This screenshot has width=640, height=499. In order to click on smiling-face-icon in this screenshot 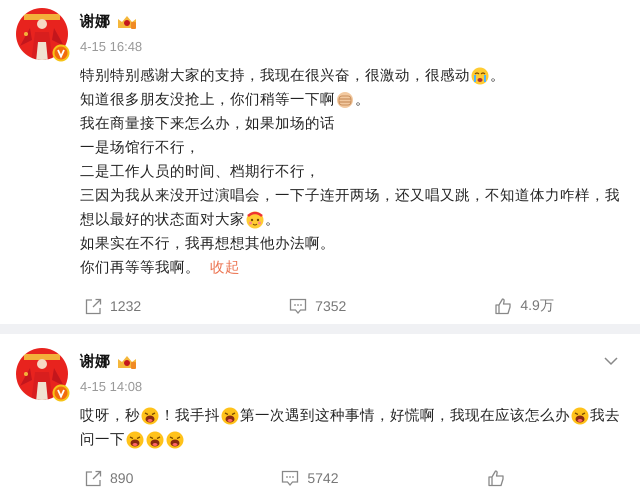, I will do `click(255, 220)`.